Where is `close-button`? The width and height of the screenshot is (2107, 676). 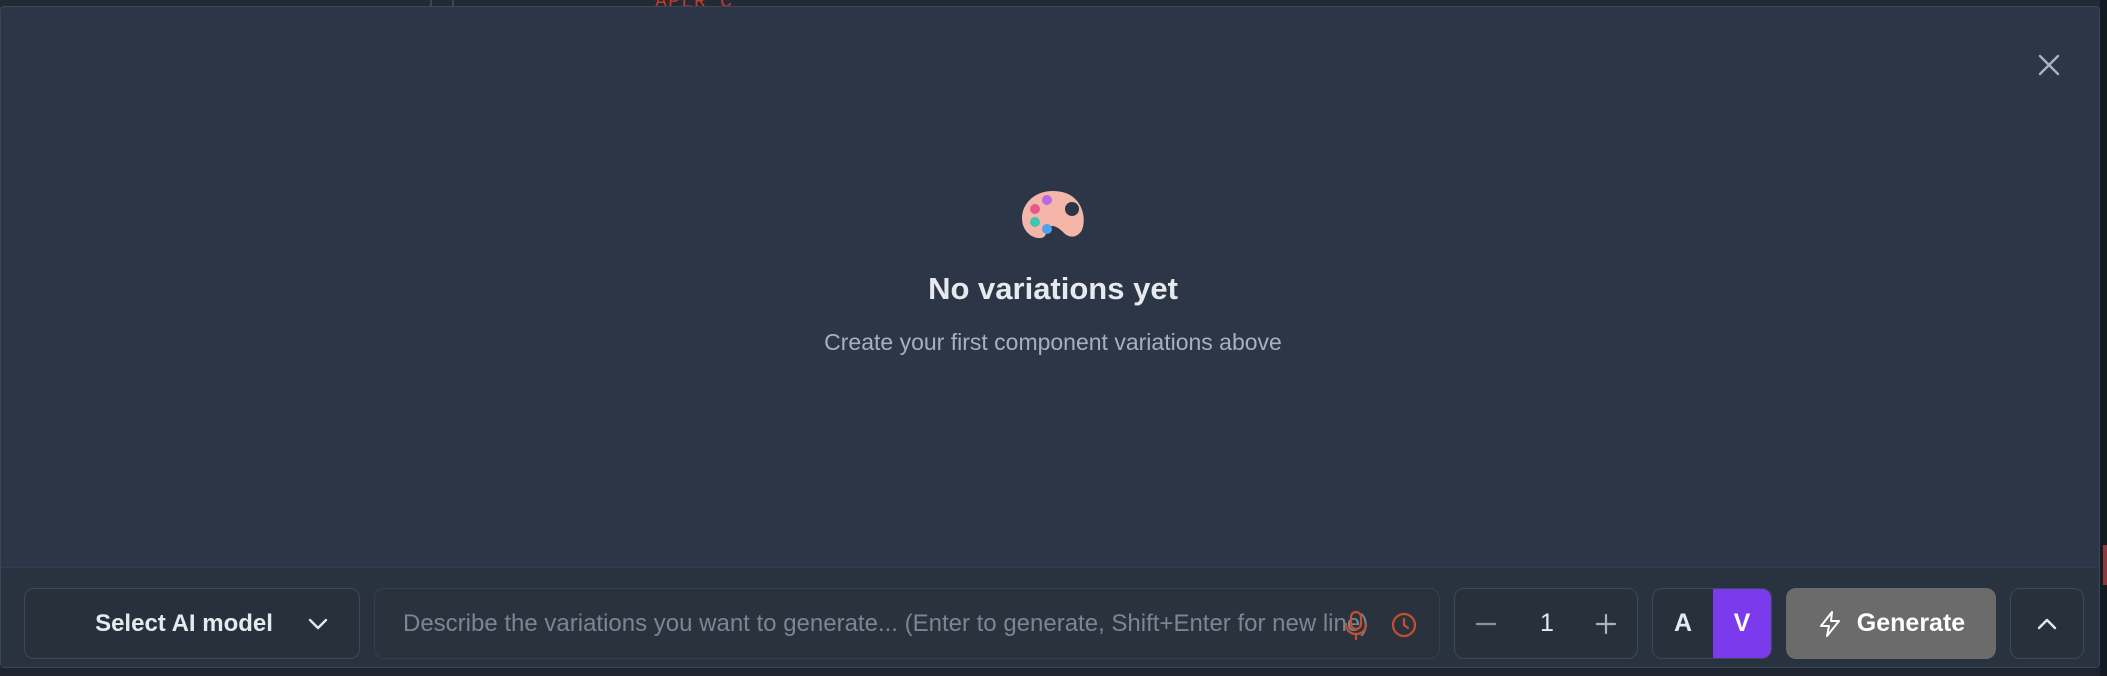
close-button is located at coordinates (2049, 65).